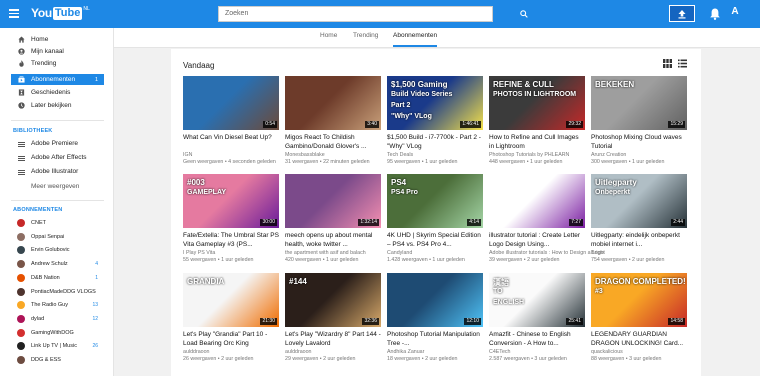 This screenshot has height=376, width=760. Describe the element at coordinates (199, 253) in the screenshot. I see `video-channel: I Play PS Vita` at that location.